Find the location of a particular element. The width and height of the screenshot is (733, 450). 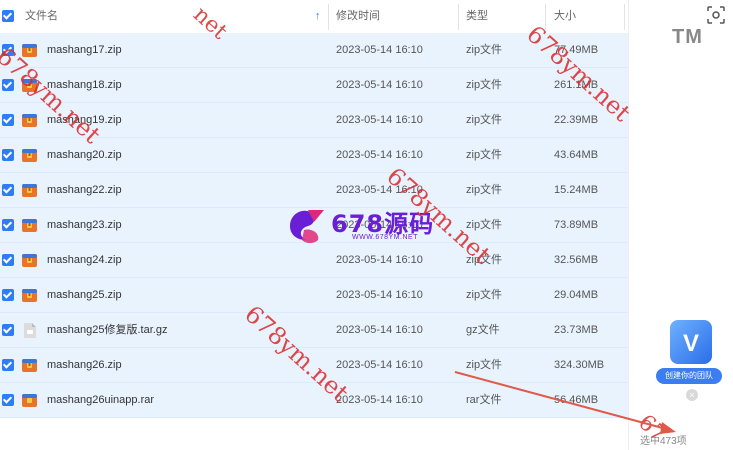

select-all-checkbox is located at coordinates (8, 16).